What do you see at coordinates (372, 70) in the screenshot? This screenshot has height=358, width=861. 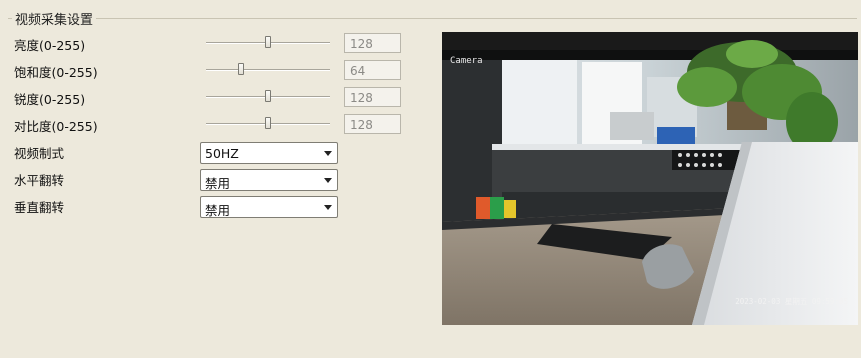 I see `saturation-value: 64` at bounding box center [372, 70].